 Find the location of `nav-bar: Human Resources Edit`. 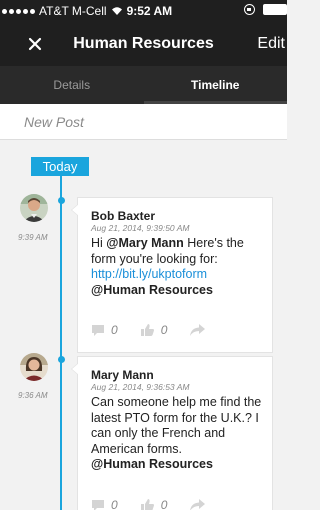

nav-bar: Human Resources Edit is located at coordinates (143, 44).